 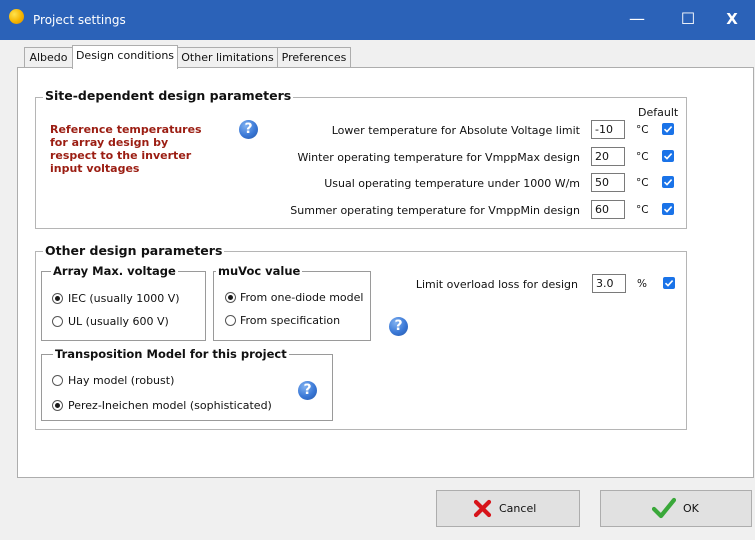 What do you see at coordinates (126, 129) in the screenshot?
I see `reference-text-line: Reference temperatures` at bounding box center [126, 129].